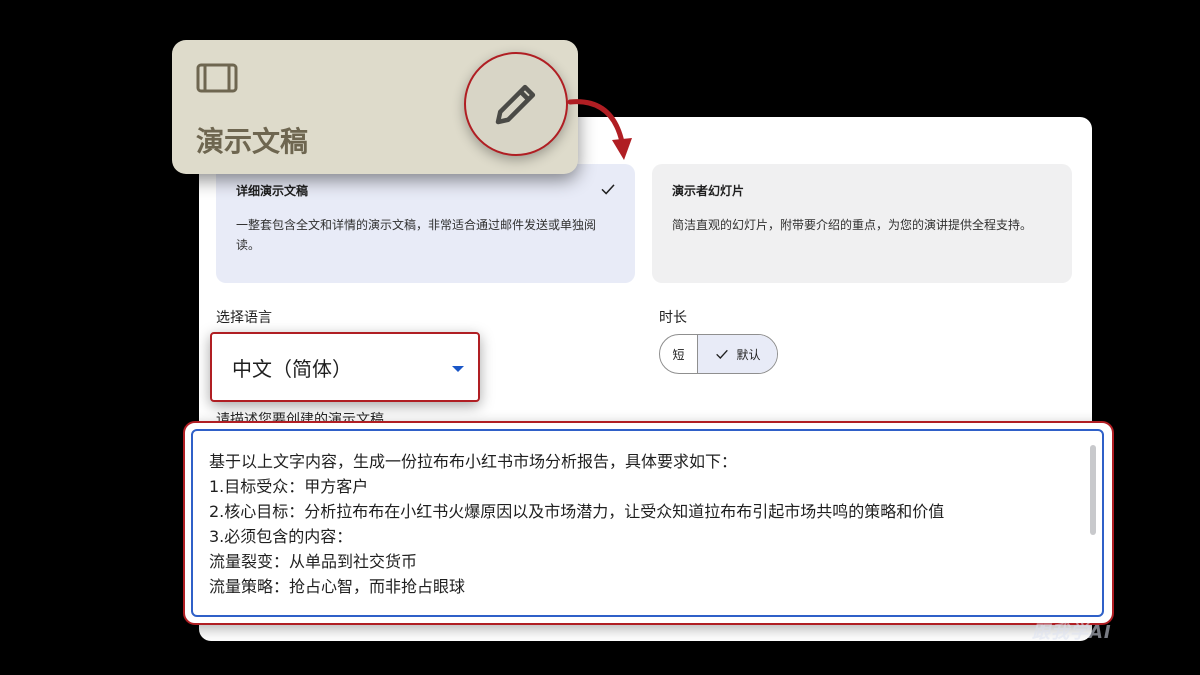  I want to click on prompt-scrollbar, so click(1093, 490).